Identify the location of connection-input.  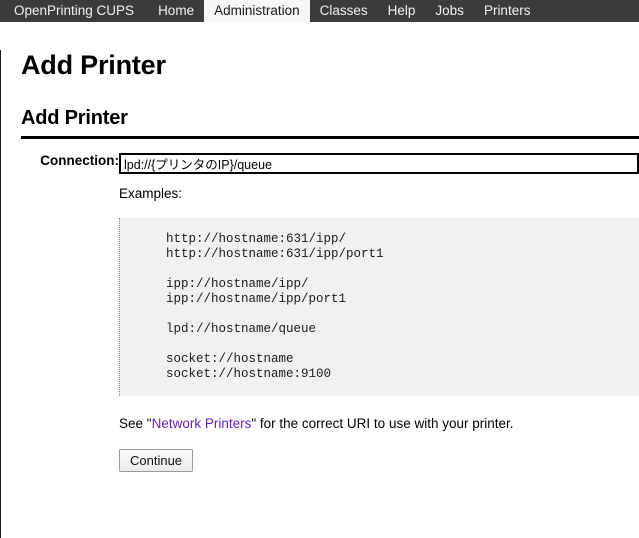
(379, 163).